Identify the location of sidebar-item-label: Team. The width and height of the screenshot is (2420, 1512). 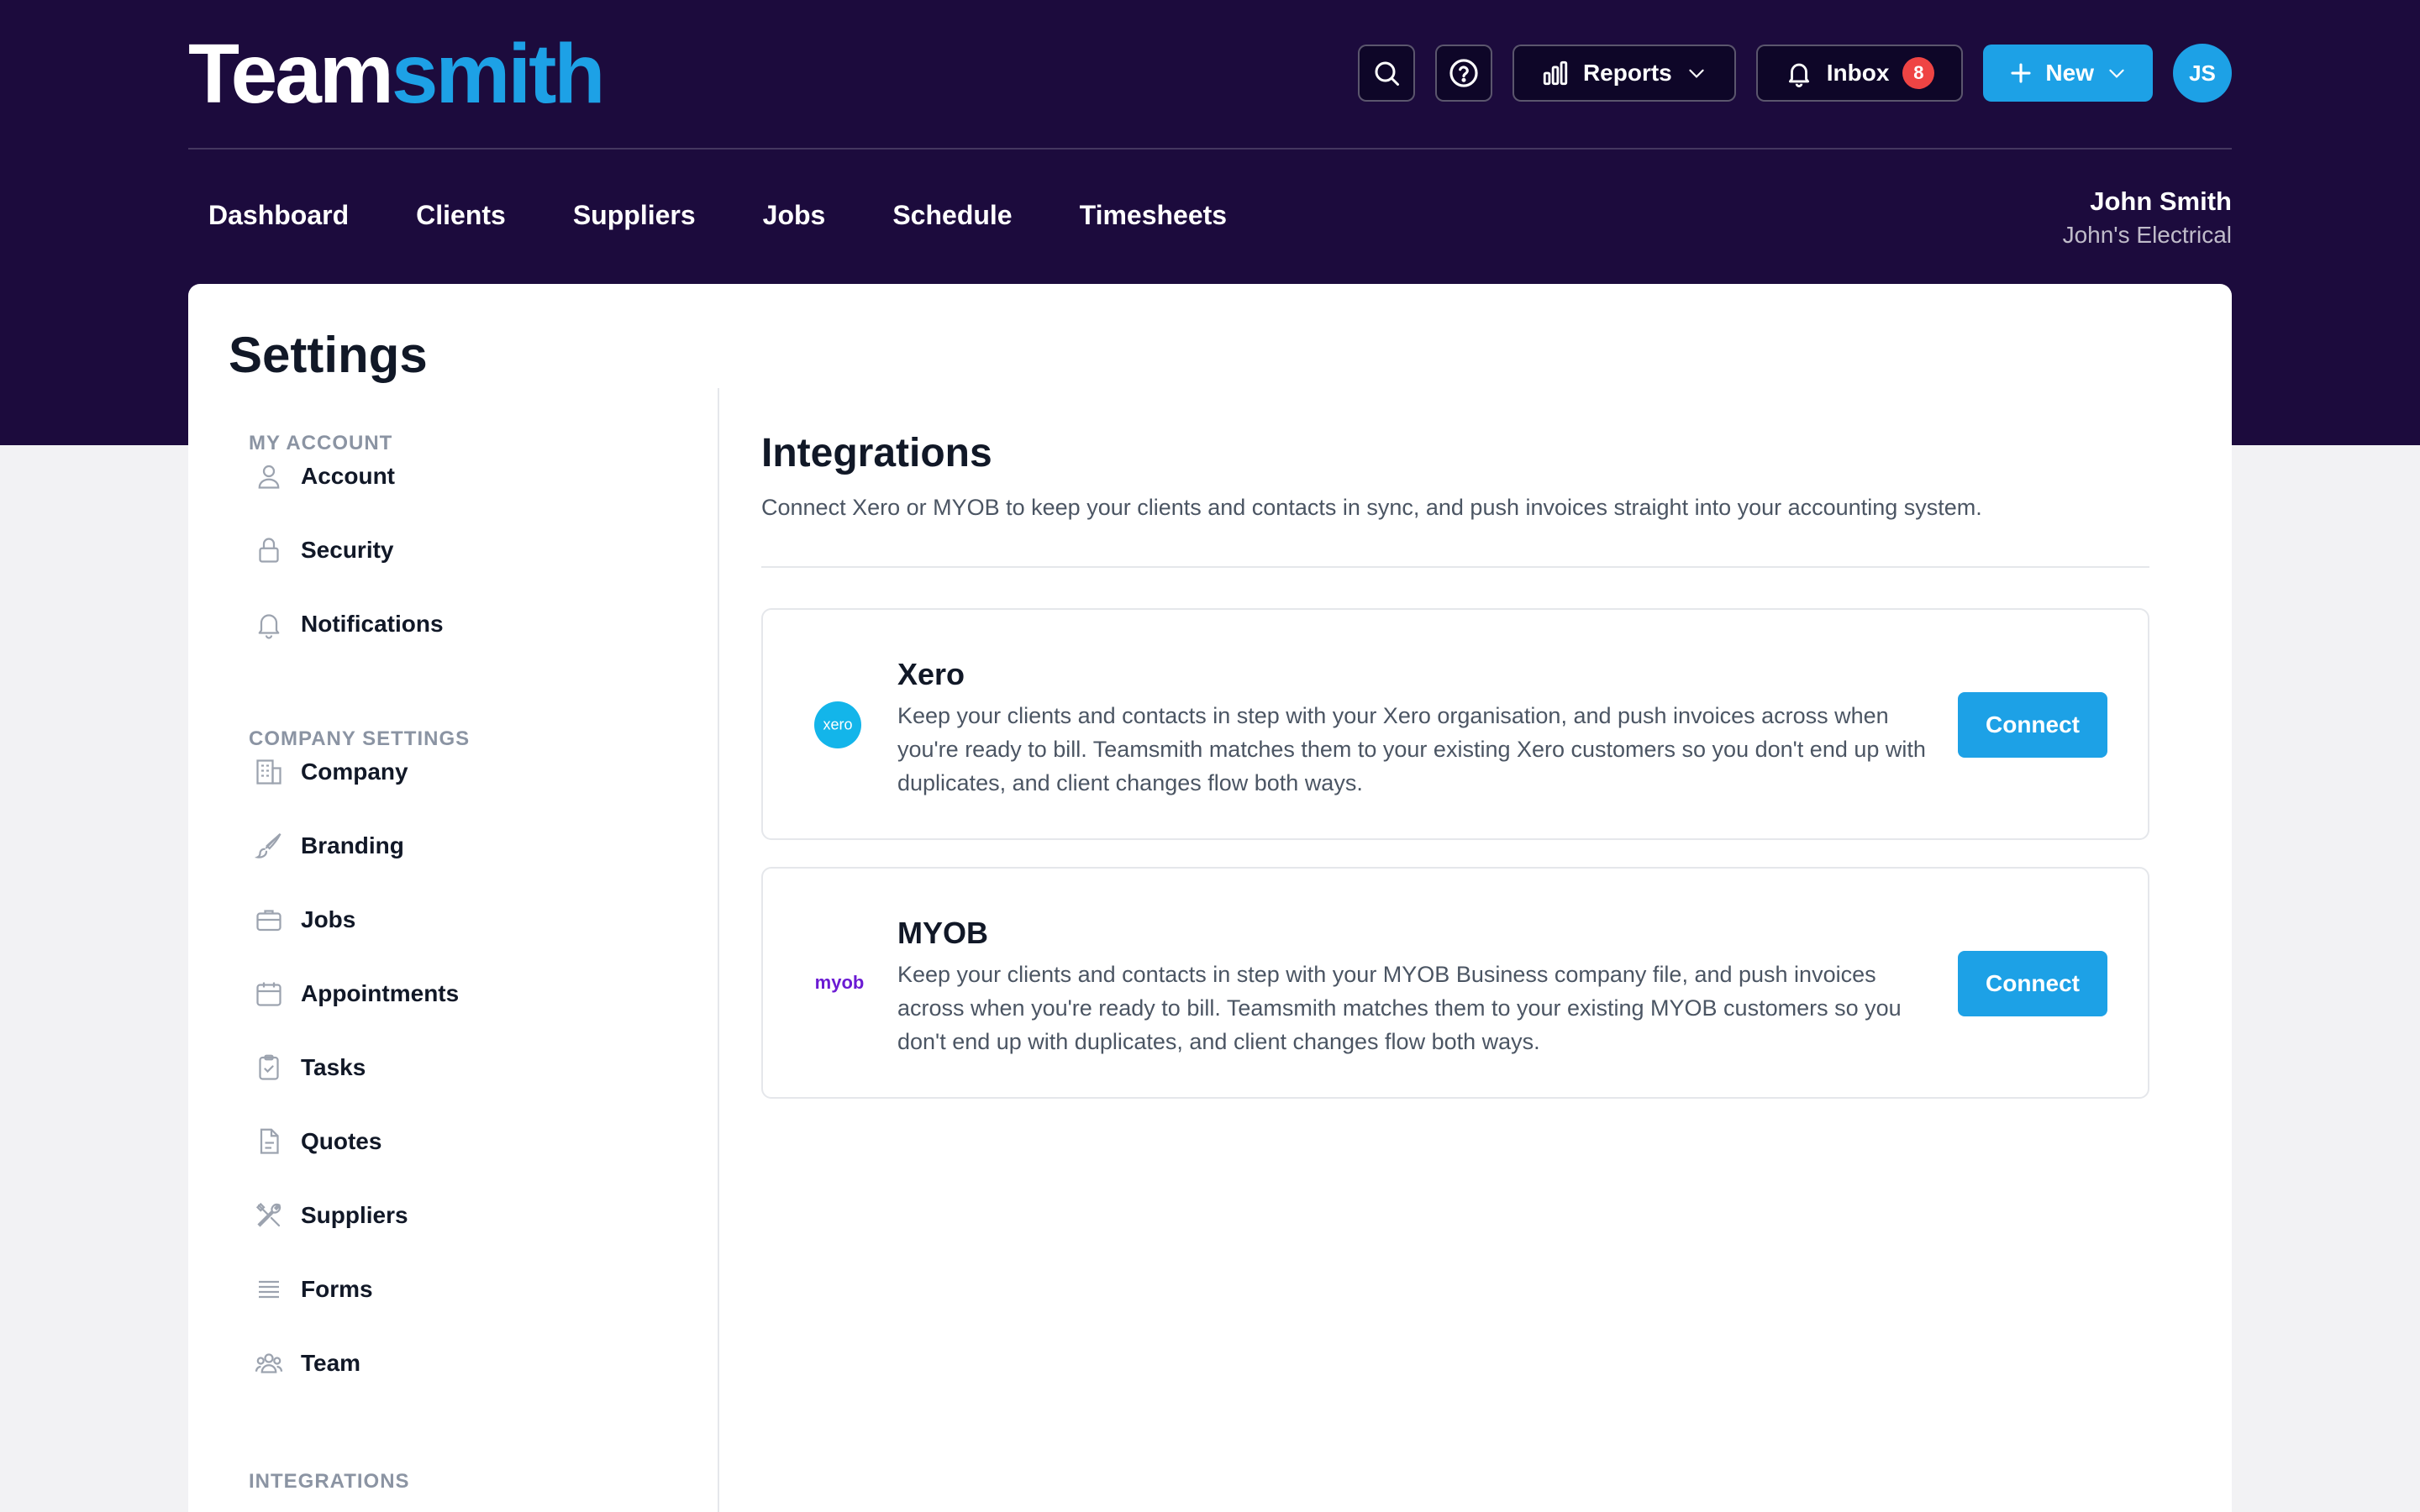
(331, 1363).